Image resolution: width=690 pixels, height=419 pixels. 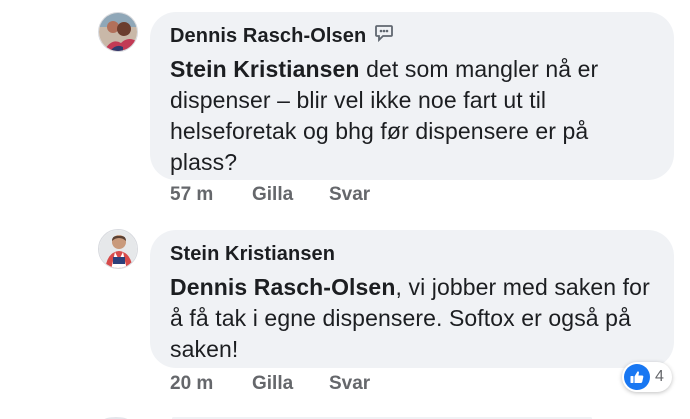 What do you see at coordinates (412, 254) in the screenshot?
I see `comment-author: Stein Kristiansen` at bounding box center [412, 254].